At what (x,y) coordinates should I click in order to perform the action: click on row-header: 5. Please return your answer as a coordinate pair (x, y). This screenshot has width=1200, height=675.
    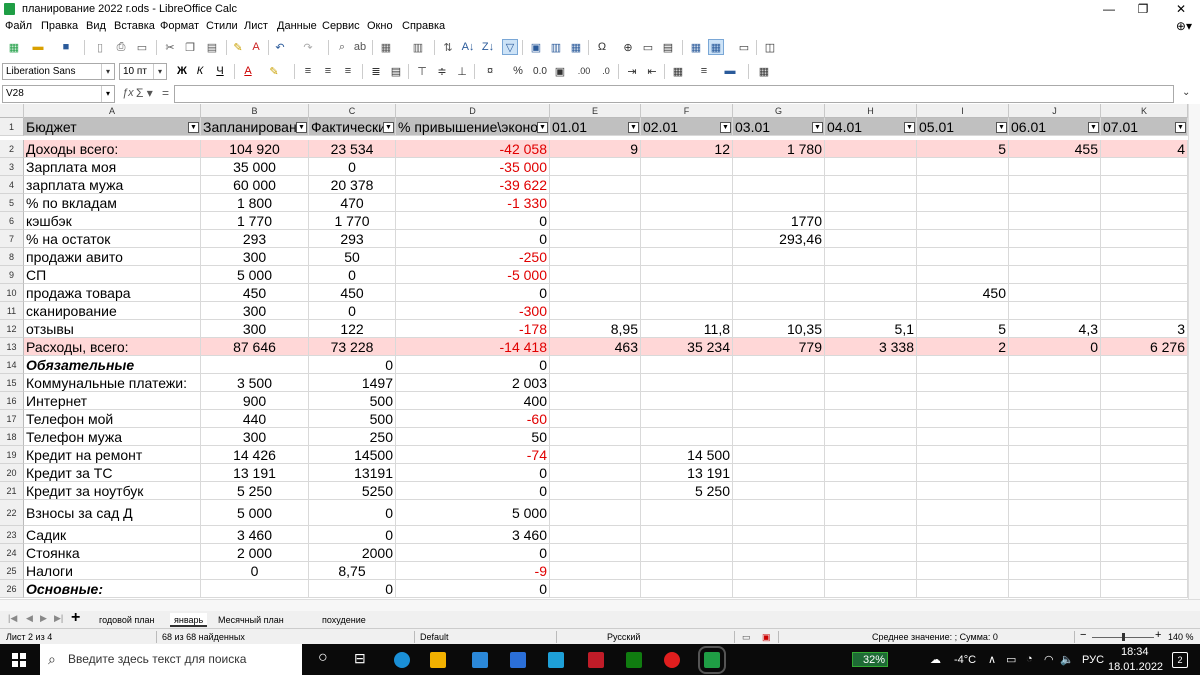
    Looking at the image, I should click on (12, 203).